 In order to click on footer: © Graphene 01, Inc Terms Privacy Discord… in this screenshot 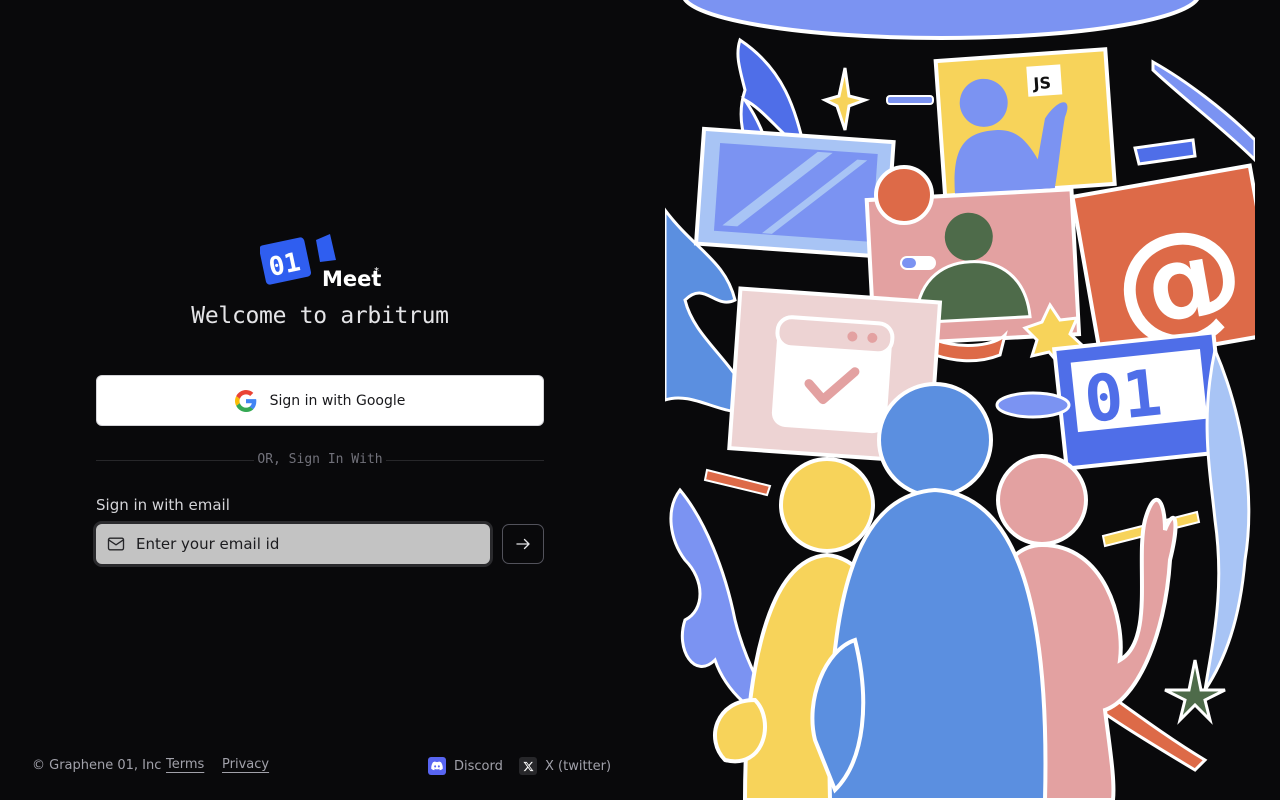, I will do `click(327, 767)`.